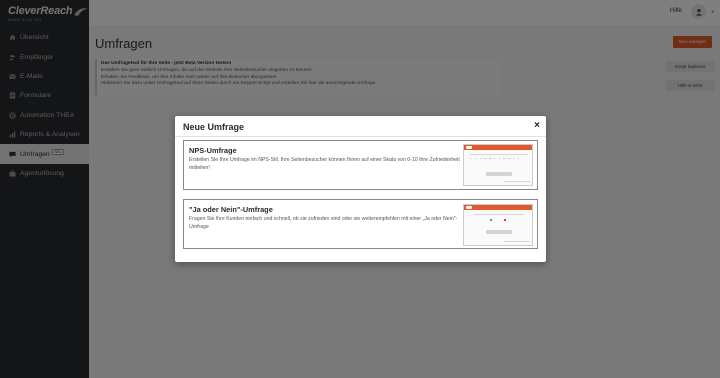 This screenshot has height=378, width=720. I want to click on close-icon: ×, so click(537, 125).